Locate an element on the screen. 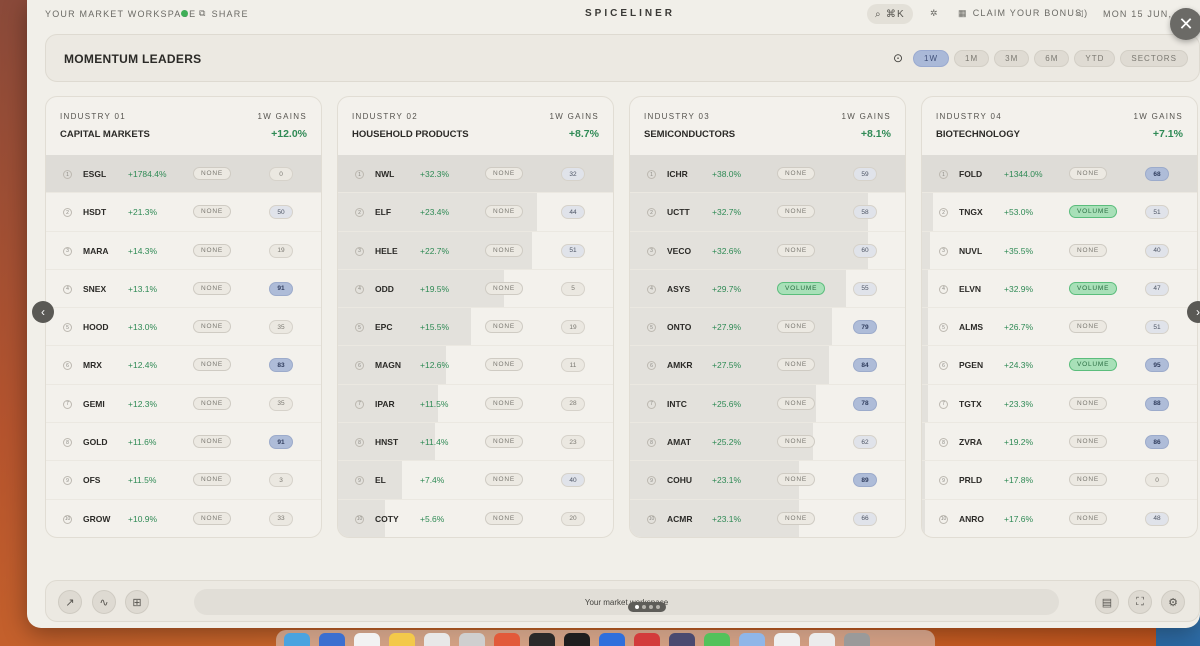  ticker-symbol: ELVN is located at coordinates (970, 289).